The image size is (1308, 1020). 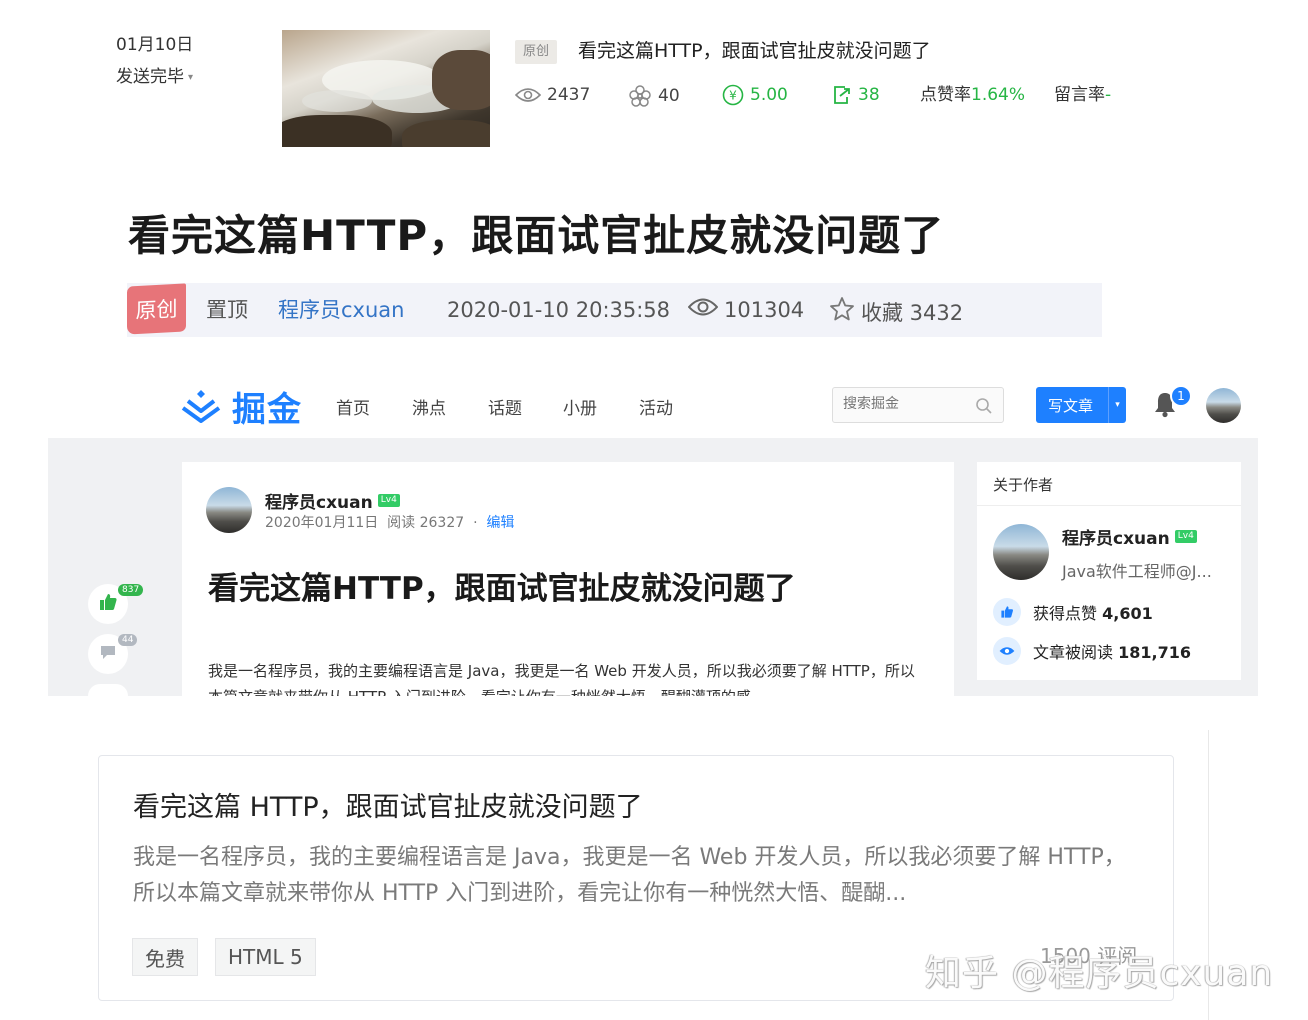 What do you see at coordinates (108, 654) in the screenshot?
I see `comment-icon` at bounding box center [108, 654].